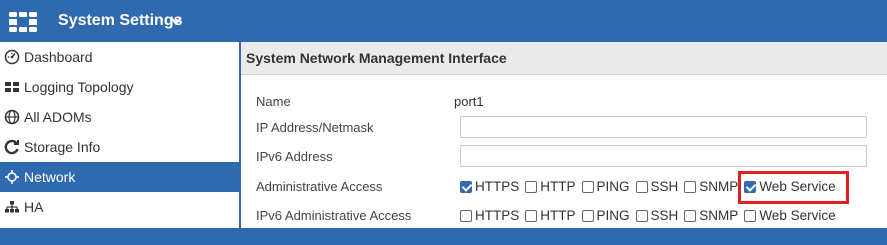 The width and height of the screenshot is (887, 245). What do you see at coordinates (62, 147) in the screenshot?
I see `sidebar-item-label: Storage Info` at bounding box center [62, 147].